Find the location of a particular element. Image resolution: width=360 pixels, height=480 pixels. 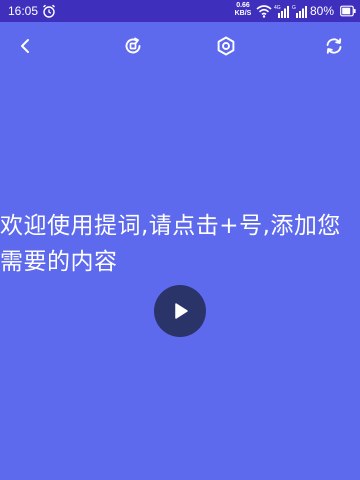

battery-icon is located at coordinates (348, 11).